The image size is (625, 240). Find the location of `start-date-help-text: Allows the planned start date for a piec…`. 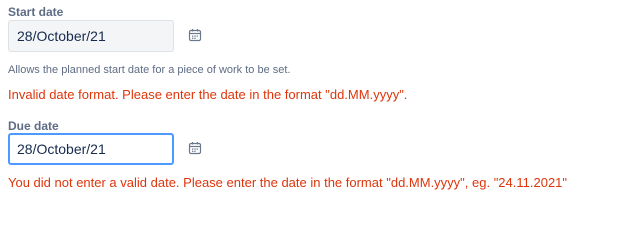

start-date-help-text: Allows the planned start date for a piec… is located at coordinates (149, 70).